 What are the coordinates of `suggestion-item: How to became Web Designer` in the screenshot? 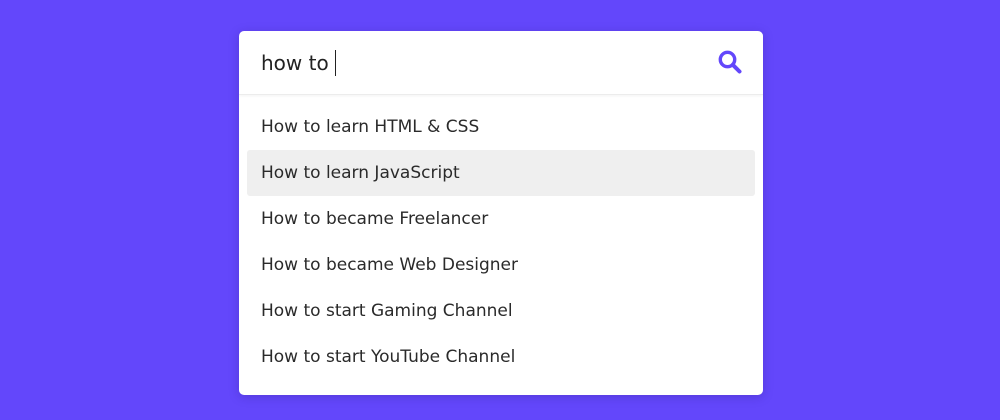 It's located at (501, 265).